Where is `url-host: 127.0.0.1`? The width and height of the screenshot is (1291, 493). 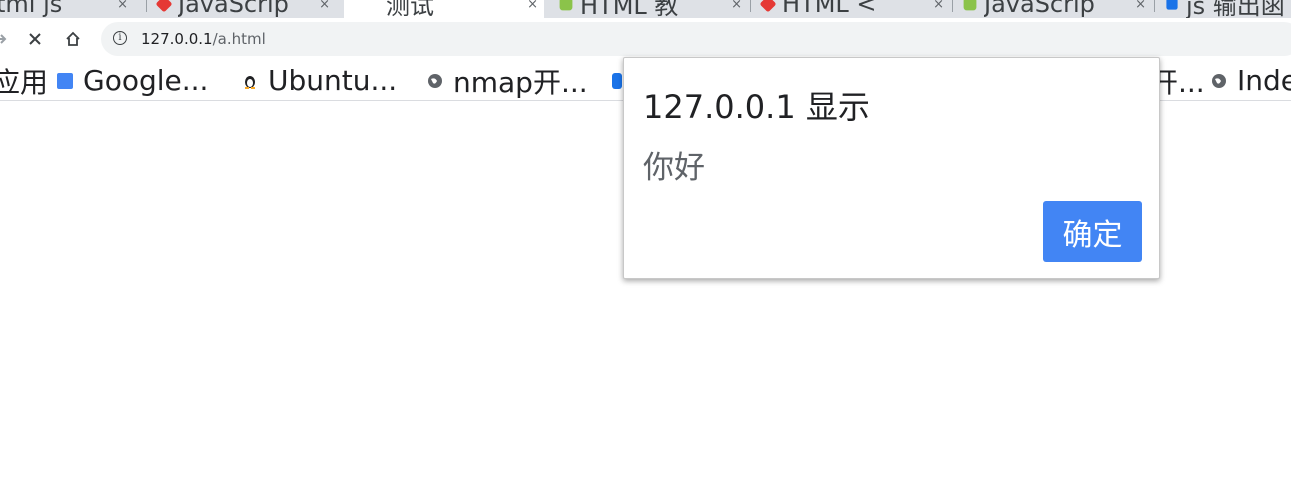
url-host: 127.0.0.1 is located at coordinates (177, 39).